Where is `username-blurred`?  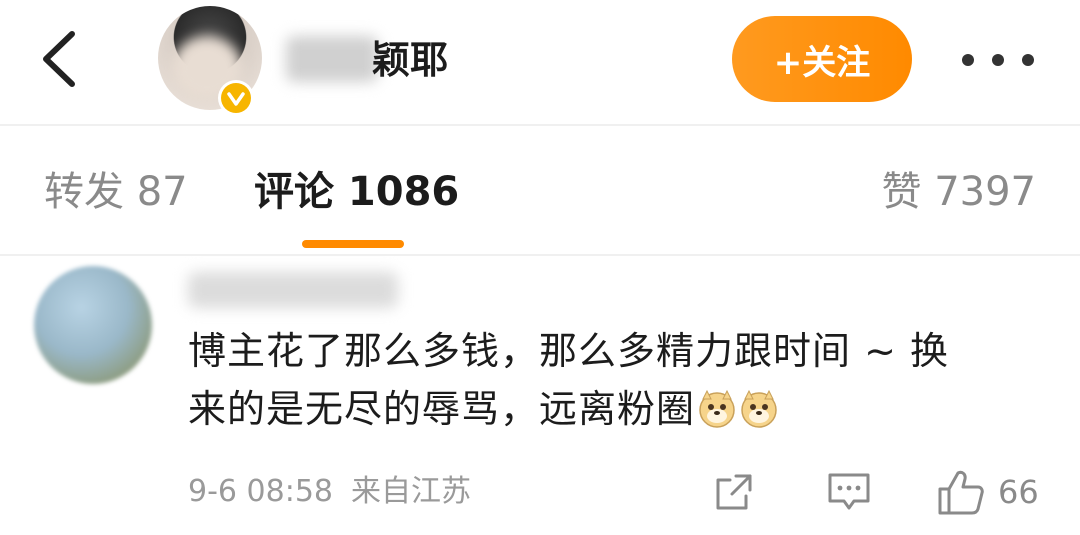 username-blurred is located at coordinates (332, 59).